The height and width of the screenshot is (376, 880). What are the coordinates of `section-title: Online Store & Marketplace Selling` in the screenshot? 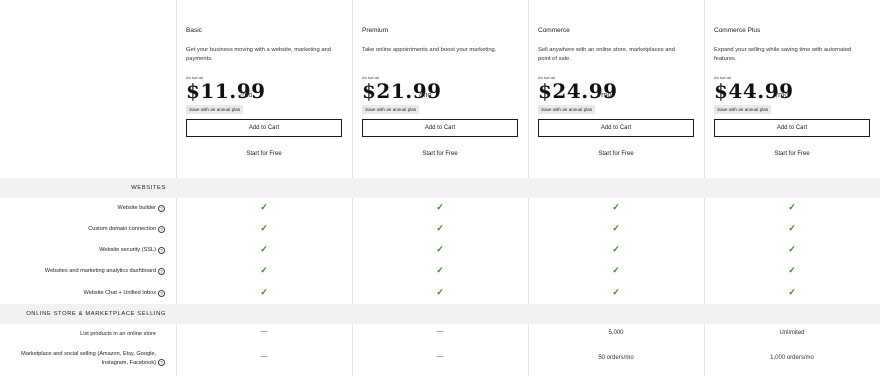 It's located at (96, 314).